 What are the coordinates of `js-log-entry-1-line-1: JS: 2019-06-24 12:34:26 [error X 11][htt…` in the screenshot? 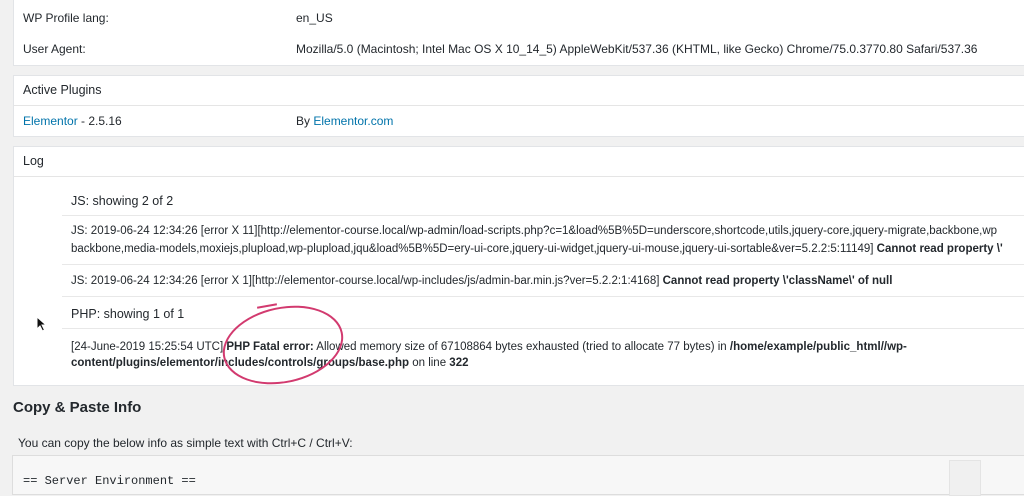 It's located at (534, 231).